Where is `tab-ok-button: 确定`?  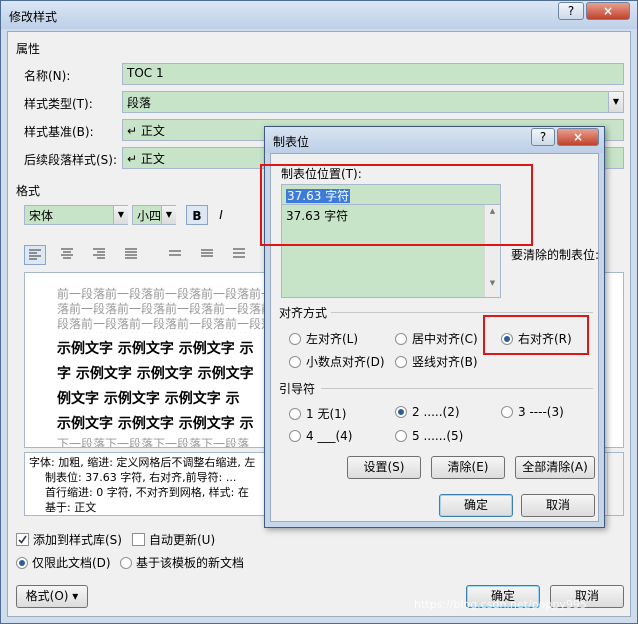
tab-ok-button: 确定 is located at coordinates (476, 505).